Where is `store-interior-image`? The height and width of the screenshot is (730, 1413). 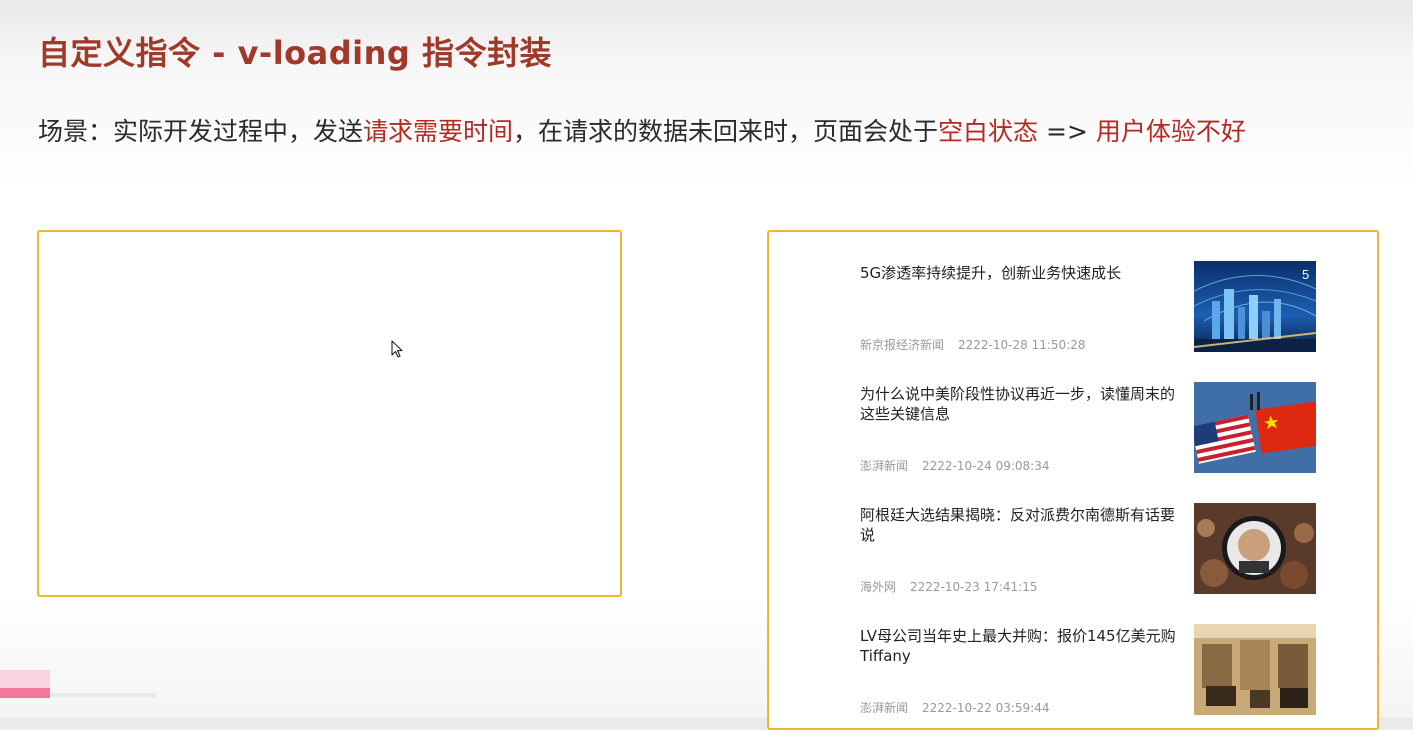
store-interior-image is located at coordinates (1255, 669).